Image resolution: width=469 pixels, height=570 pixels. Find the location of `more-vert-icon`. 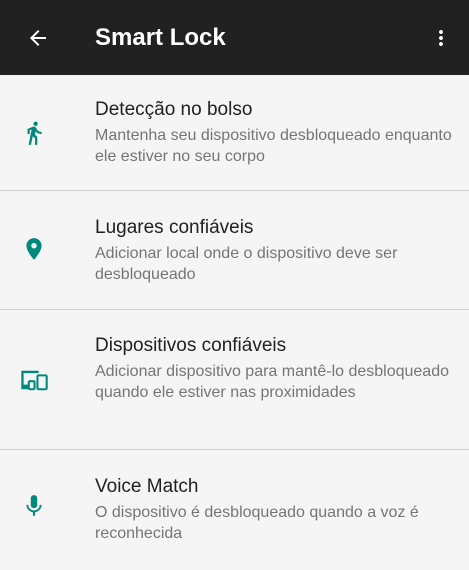

more-vert-icon is located at coordinates (441, 38).